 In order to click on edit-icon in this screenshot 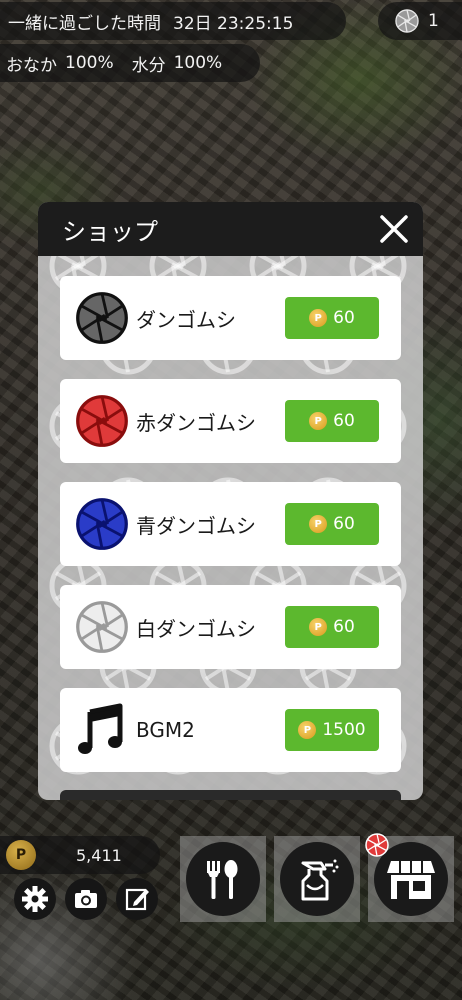, I will do `click(137, 899)`.